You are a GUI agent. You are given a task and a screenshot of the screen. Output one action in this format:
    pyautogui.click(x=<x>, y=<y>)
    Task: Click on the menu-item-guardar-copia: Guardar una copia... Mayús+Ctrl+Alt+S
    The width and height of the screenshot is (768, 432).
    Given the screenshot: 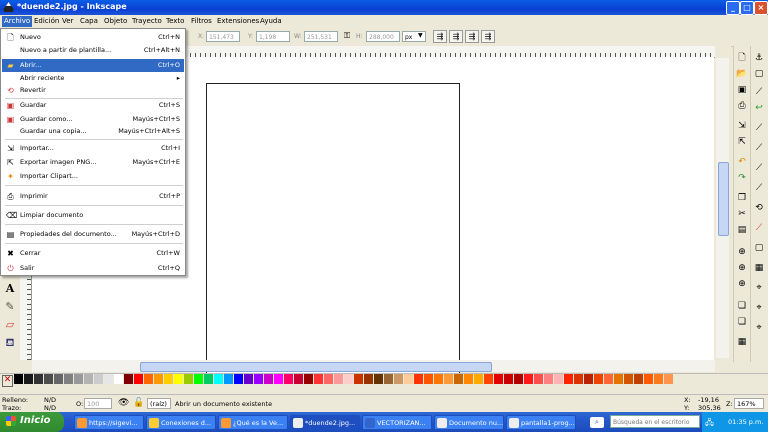 What is the action you would take?
    pyautogui.click(x=93, y=131)
    